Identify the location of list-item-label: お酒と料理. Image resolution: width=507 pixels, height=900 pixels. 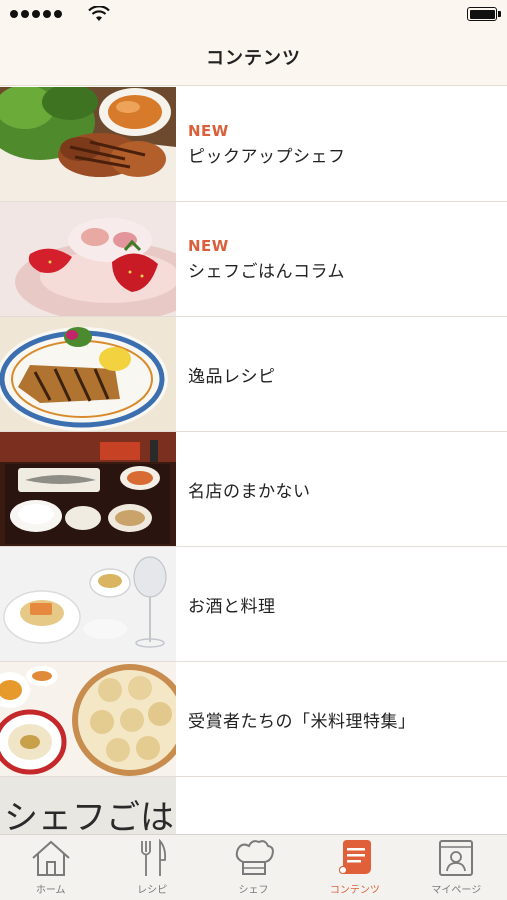
(232, 606).